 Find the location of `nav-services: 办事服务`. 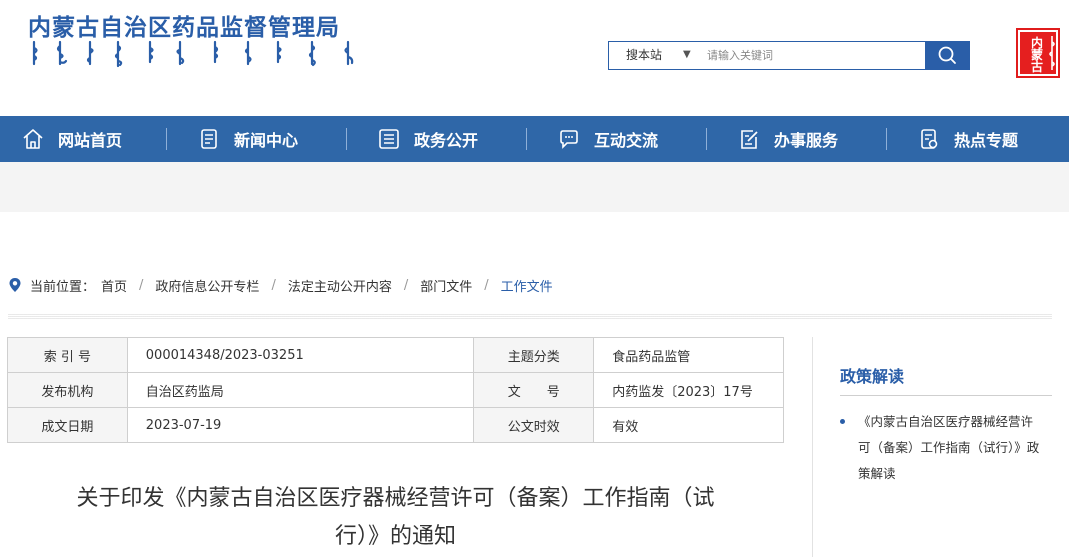

nav-services: 办事服务 is located at coordinates (787, 139).